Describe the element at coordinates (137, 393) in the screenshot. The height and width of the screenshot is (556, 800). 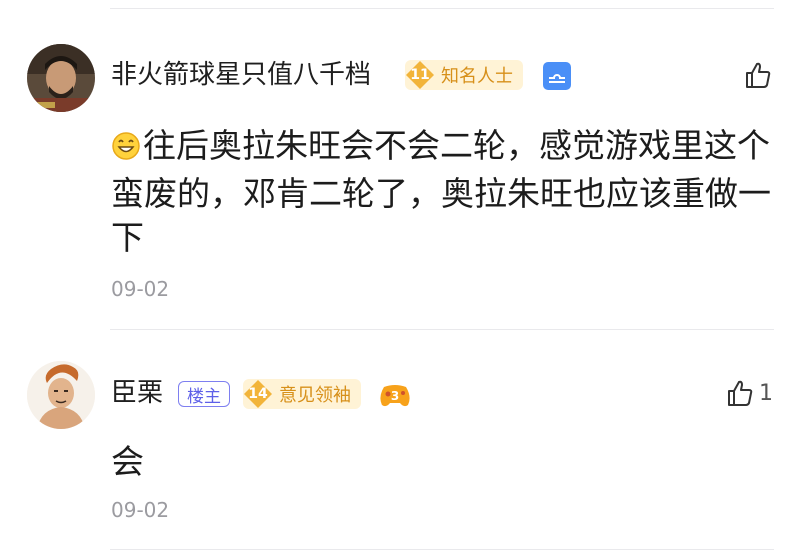
I see `username: 臣栗` at that location.